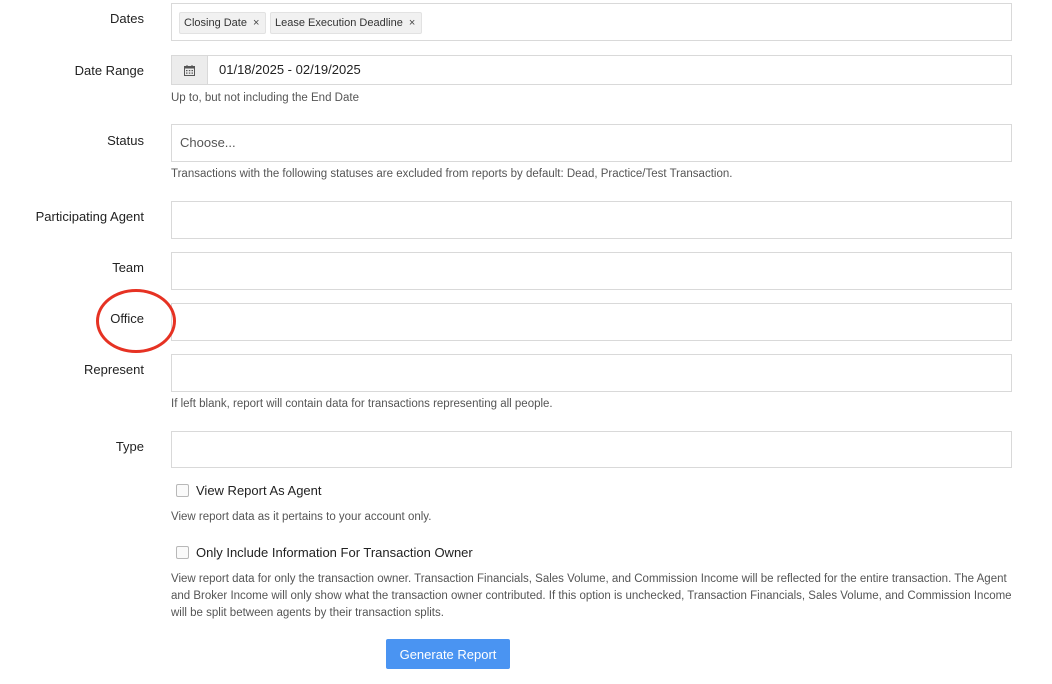 This screenshot has height=684, width=1052. What do you see at coordinates (129, 446) in the screenshot?
I see `type-label: Type` at bounding box center [129, 446].